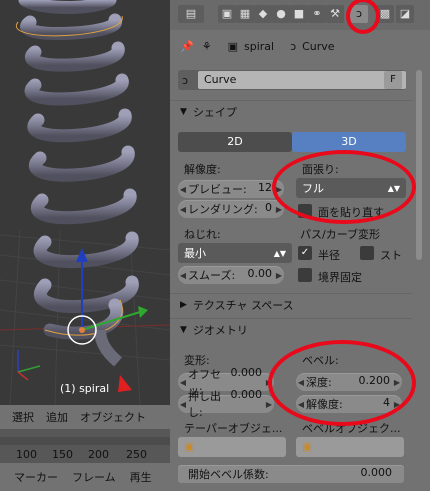 The width and height of the screenshot is (430, 491). I want to click on curve-icon: ↄ, so click(293, 46).